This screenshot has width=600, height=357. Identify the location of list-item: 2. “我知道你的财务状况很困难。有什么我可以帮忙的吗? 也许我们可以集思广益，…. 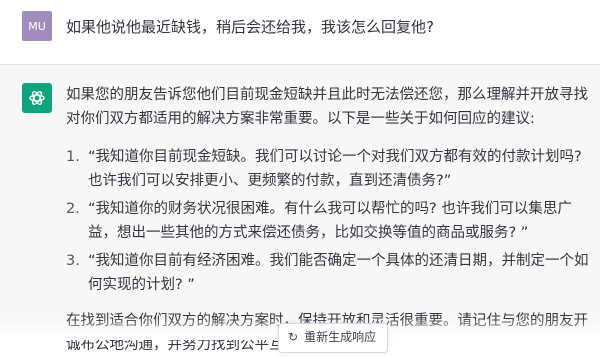
(332, 221).